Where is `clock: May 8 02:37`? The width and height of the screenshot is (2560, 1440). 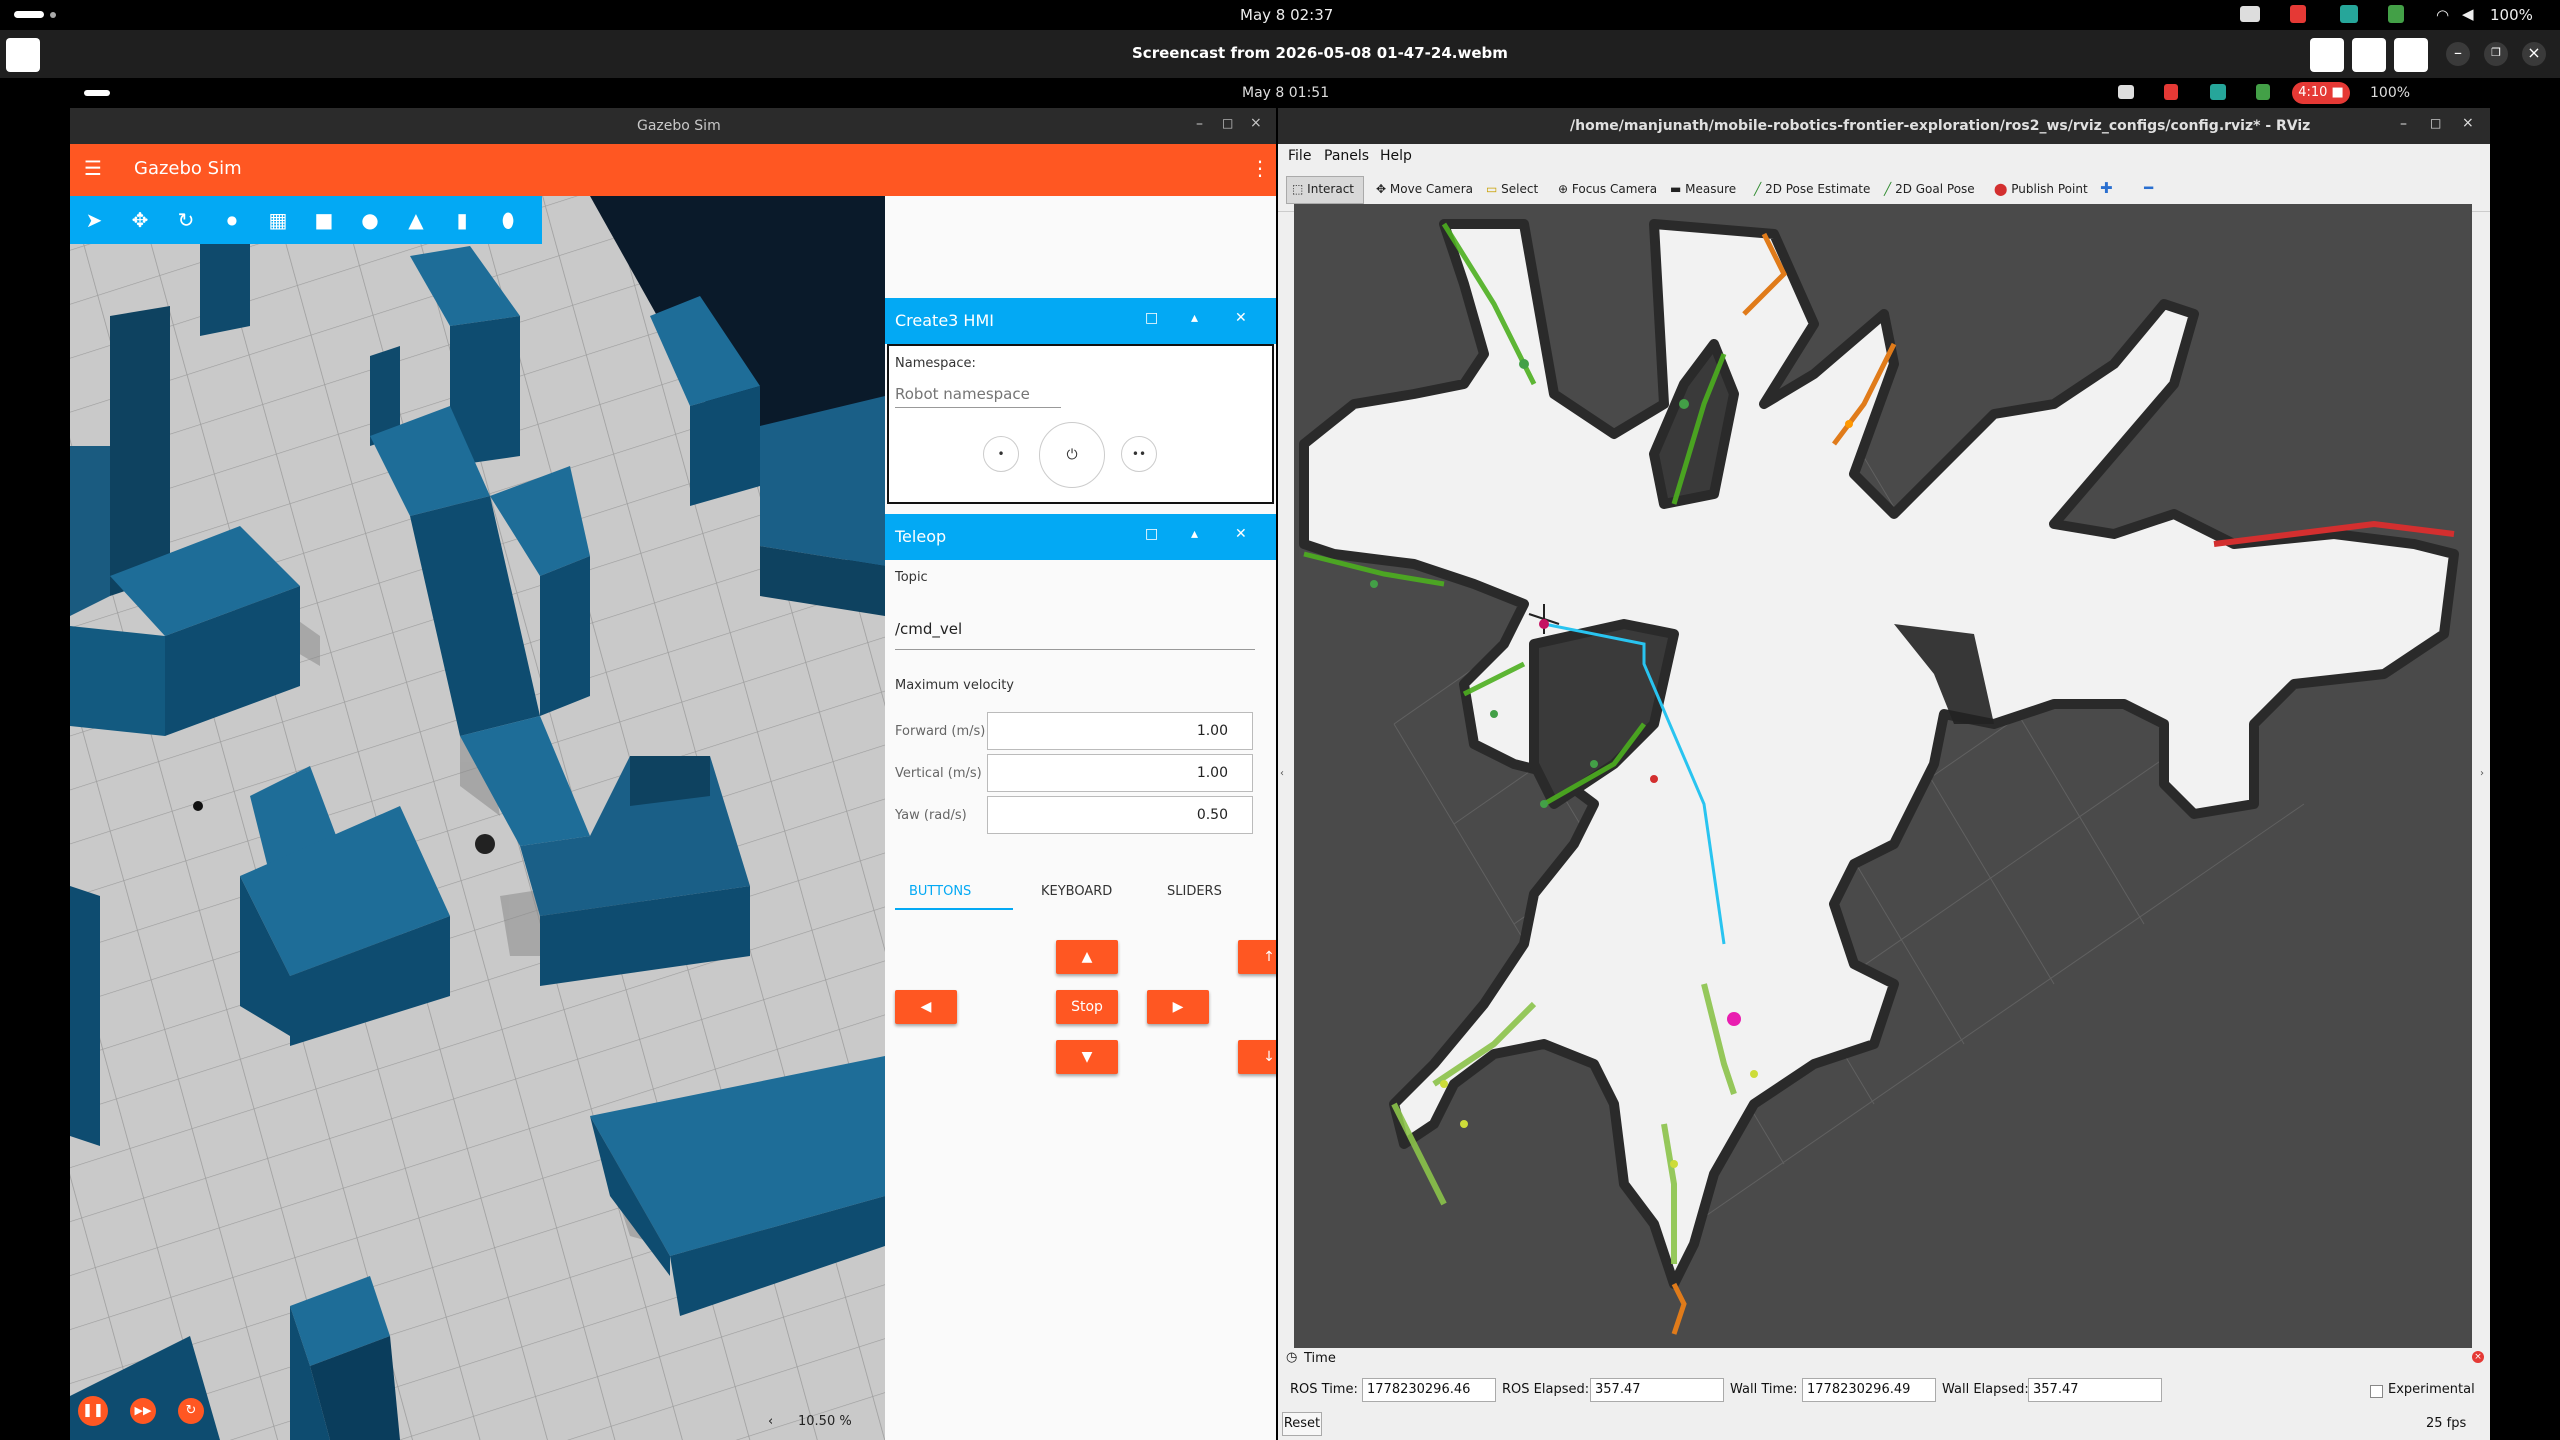 clock: May 8 02:37 is located at coordinates (1286, 15).